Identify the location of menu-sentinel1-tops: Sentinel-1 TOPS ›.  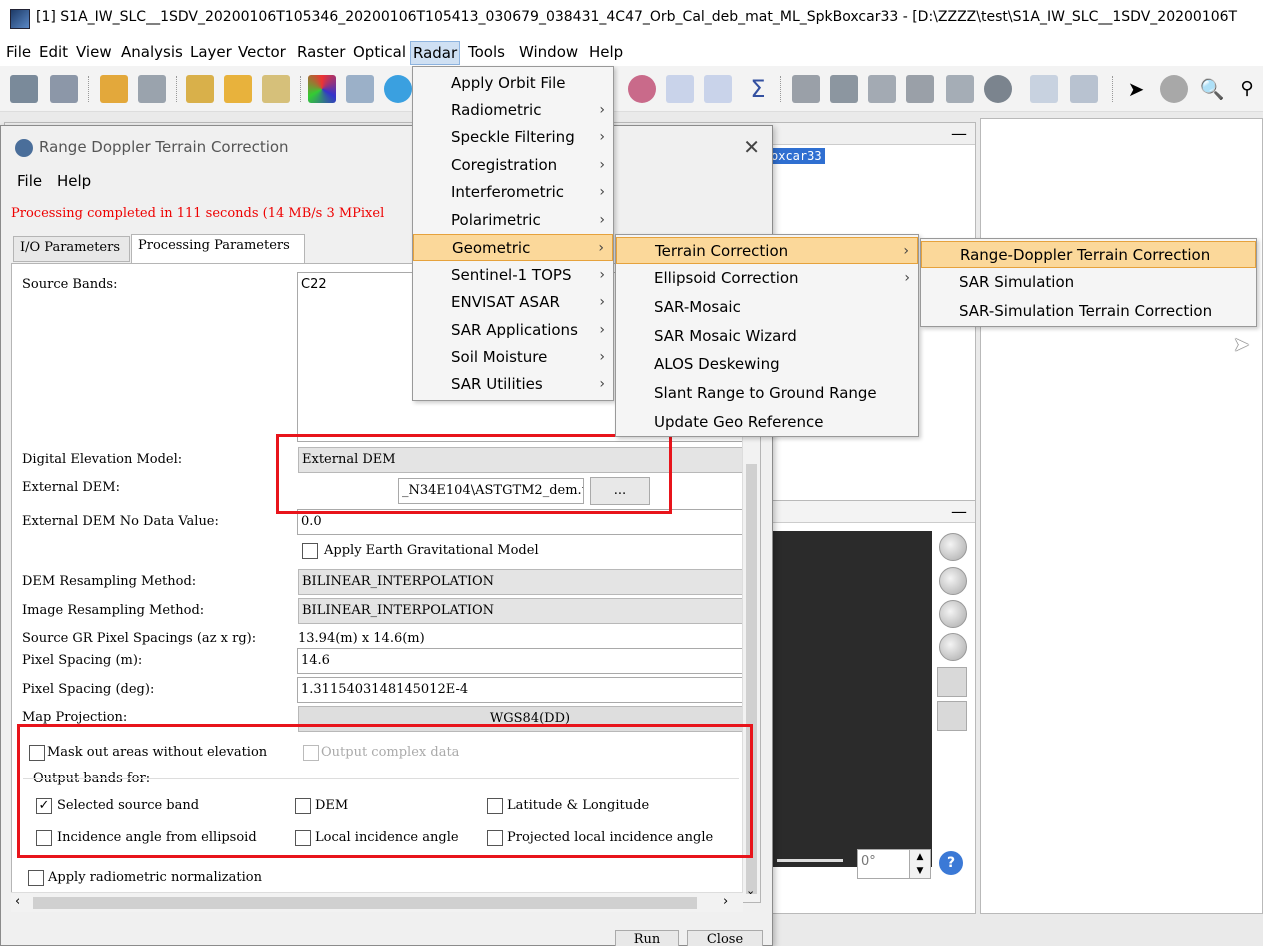
(513, 275).